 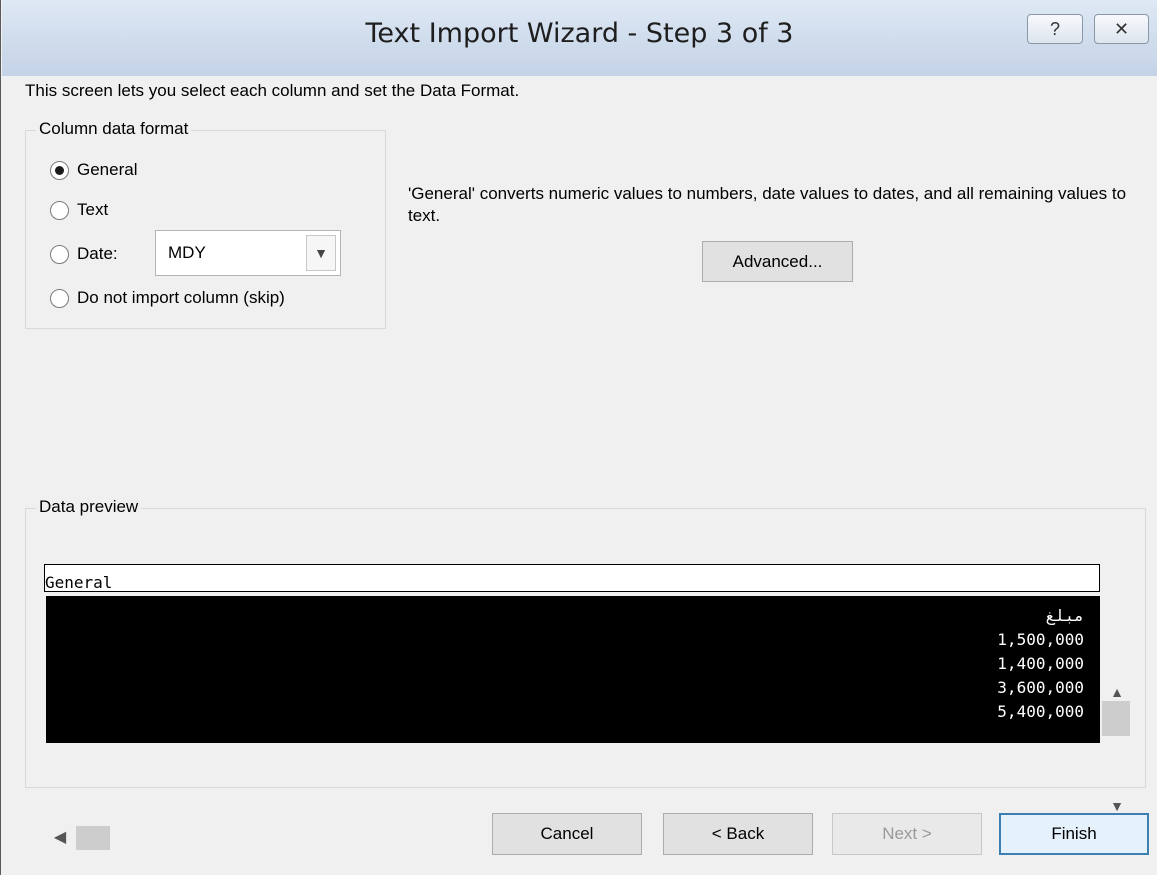 I want to click on radio-date: Date:, so click(x=84, y=254).